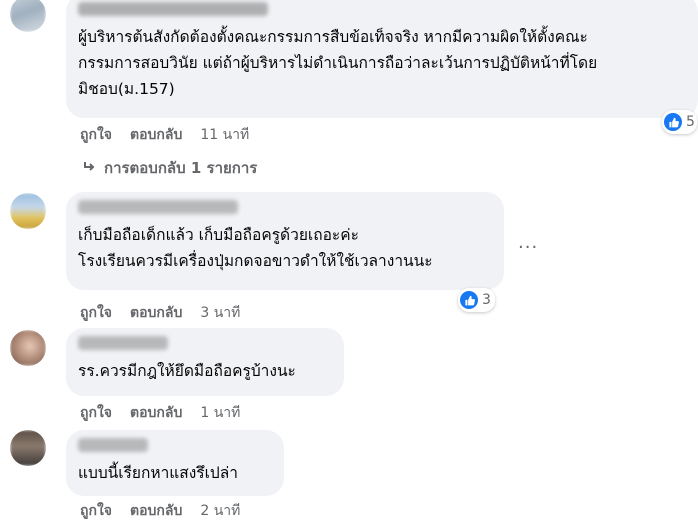  Describe the element at coordinates (220, 413) in the screenshot. I see `timestamp: 1 นาที` at that location.